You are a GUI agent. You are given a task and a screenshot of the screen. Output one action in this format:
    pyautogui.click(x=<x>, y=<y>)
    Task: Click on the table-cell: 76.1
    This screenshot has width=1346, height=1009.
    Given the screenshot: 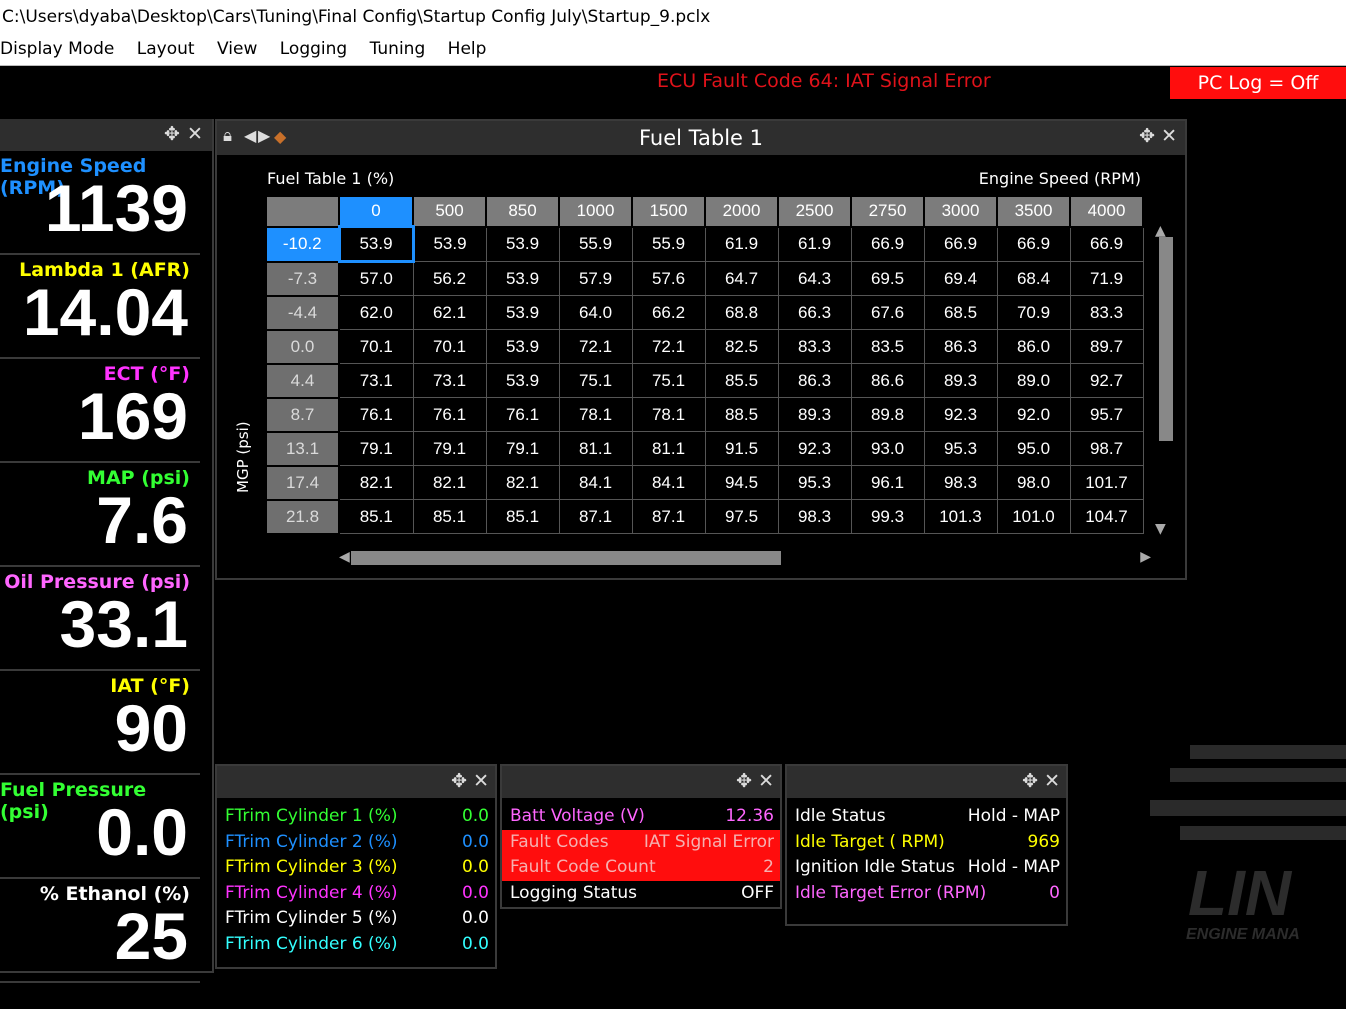 What is the action you would take?
    pyautogui.click(x=522, y=414)
    